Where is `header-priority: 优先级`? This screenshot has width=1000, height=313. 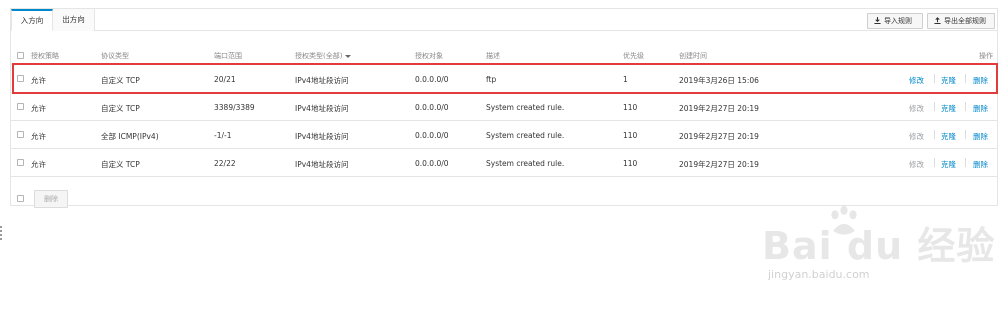
header-priority: 优先级 is located at coordinates (633, 56).